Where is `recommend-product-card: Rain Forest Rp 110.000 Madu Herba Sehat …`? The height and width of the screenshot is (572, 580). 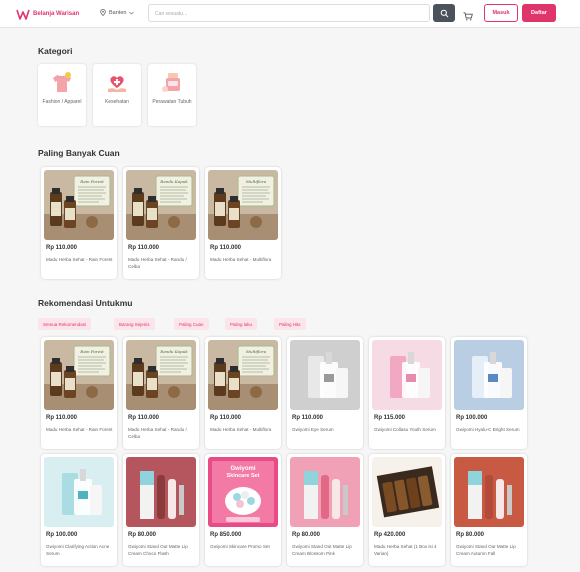
recommend-product-card: Rain Forest Rp 110.000 Madu Herba Sehat … is located at coordinates (79, 393).